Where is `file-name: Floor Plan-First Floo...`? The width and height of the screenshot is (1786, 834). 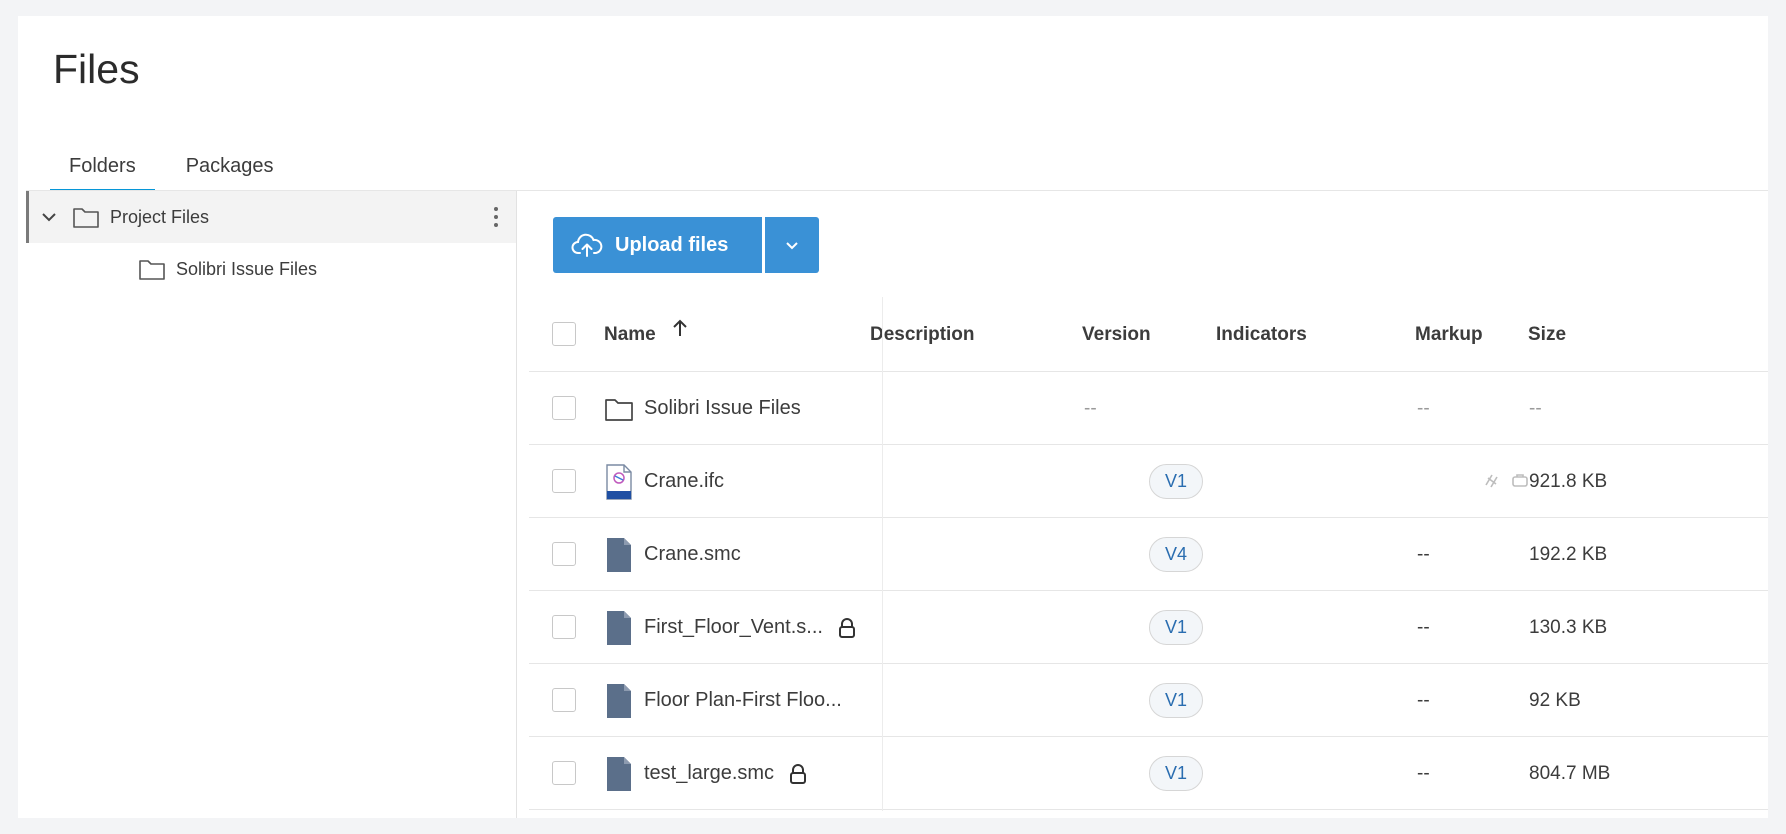 file-name: Floor Plan-First Floo... is located at coordinates (743, 700).